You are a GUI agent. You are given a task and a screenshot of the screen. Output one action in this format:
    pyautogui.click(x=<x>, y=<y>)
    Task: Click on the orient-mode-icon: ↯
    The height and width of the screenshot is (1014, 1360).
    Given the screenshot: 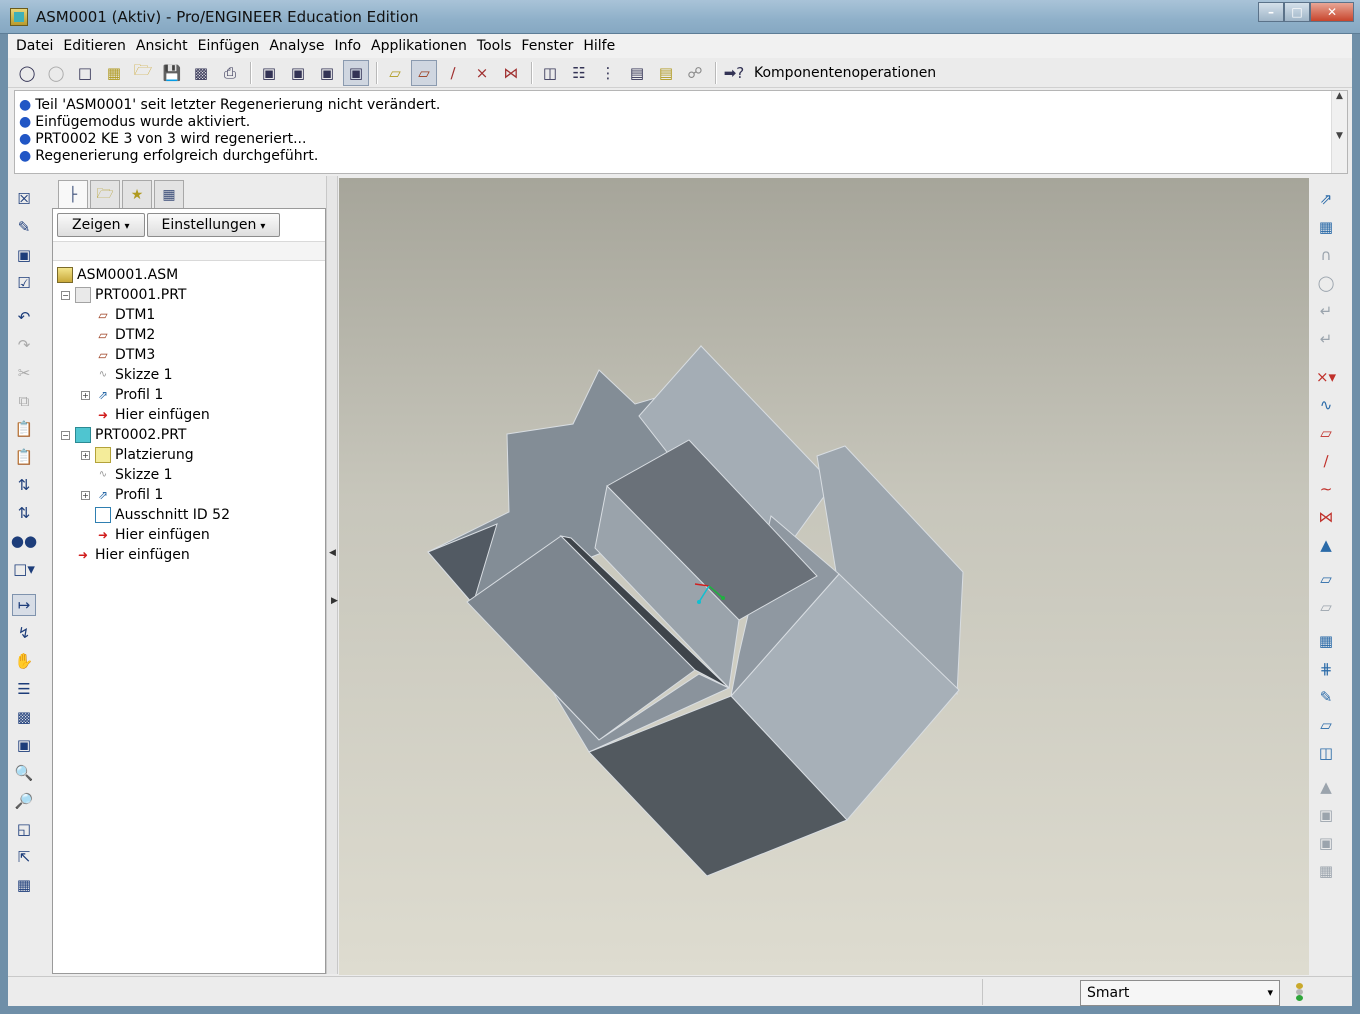 What is the action you would take?
    pyautogui.click(x=24, y=633)
    